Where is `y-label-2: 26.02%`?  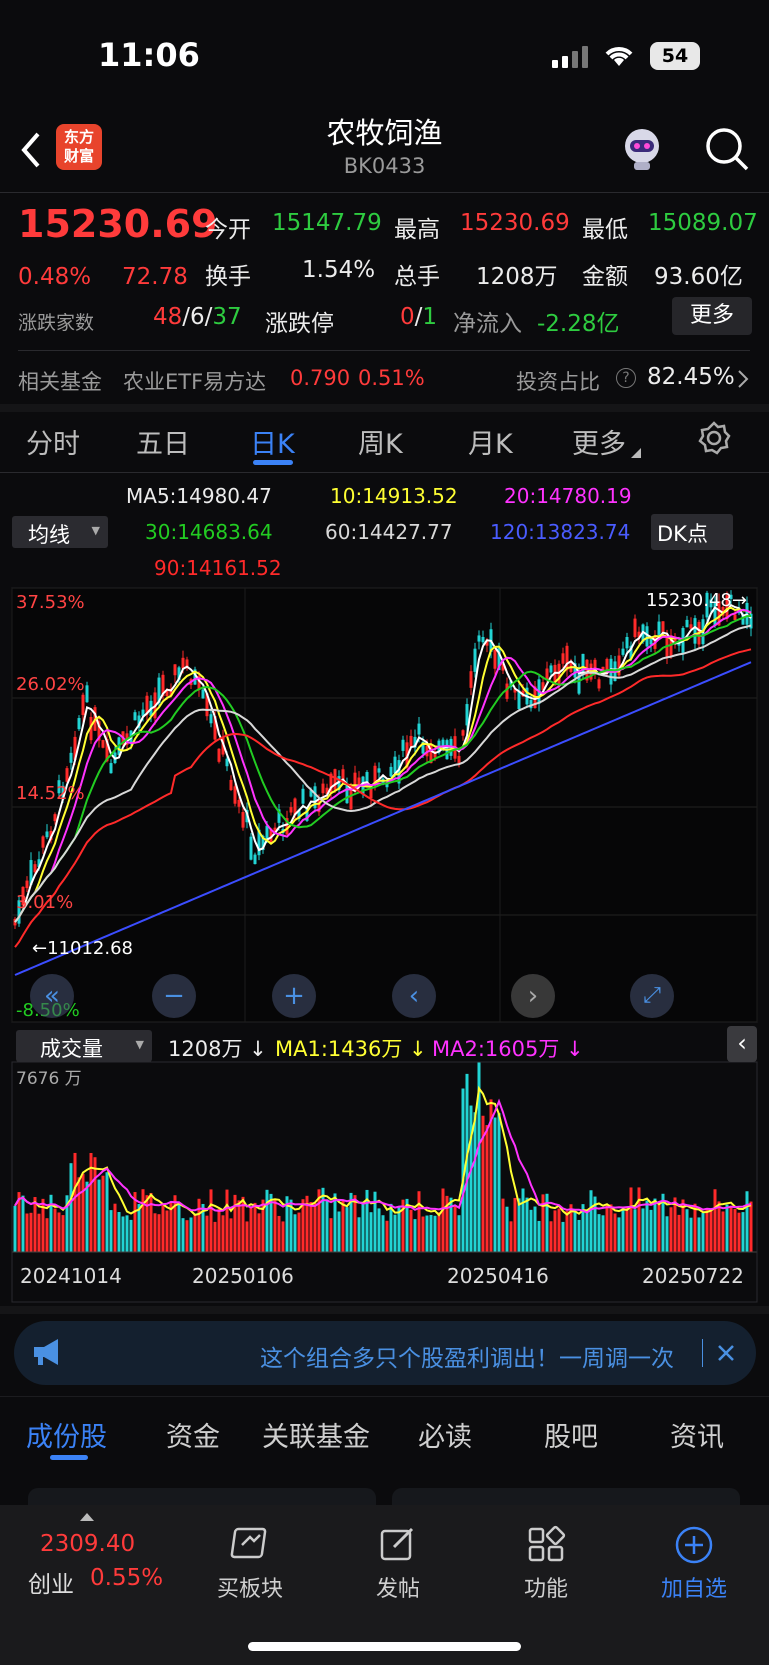 y-label-2: 26.02% is located at coordinates (50, 684).